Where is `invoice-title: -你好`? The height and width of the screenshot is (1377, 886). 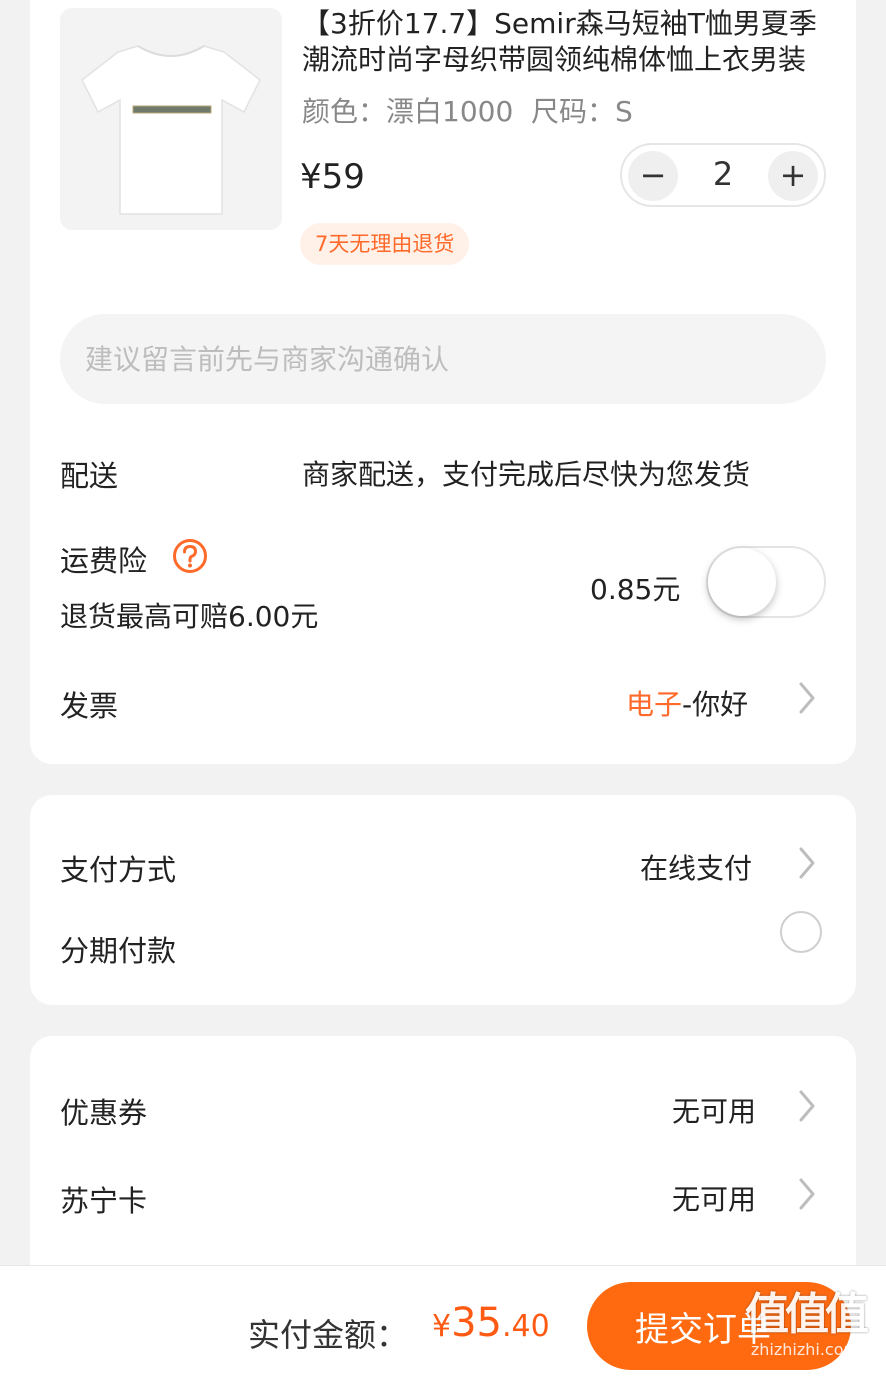
invoice-title: -你好 is located at coordinates (715, 703).